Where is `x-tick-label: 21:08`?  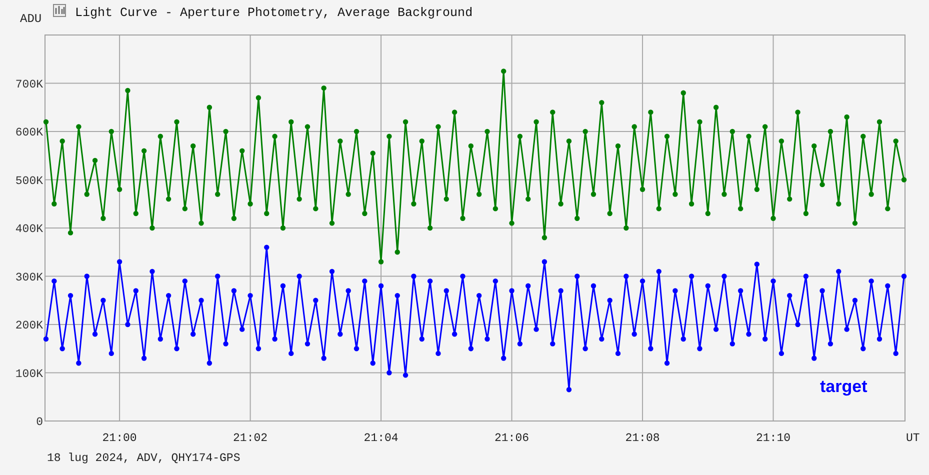 x-tick-label: 21:08 is located at coordinates (642, 438).